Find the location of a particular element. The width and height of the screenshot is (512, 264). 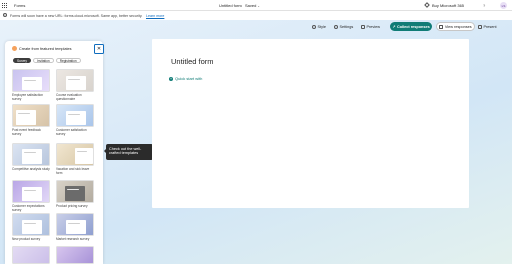

buy-microsoft-365-link: Buy Microsoft 365 is located at coordinates (448, 5).